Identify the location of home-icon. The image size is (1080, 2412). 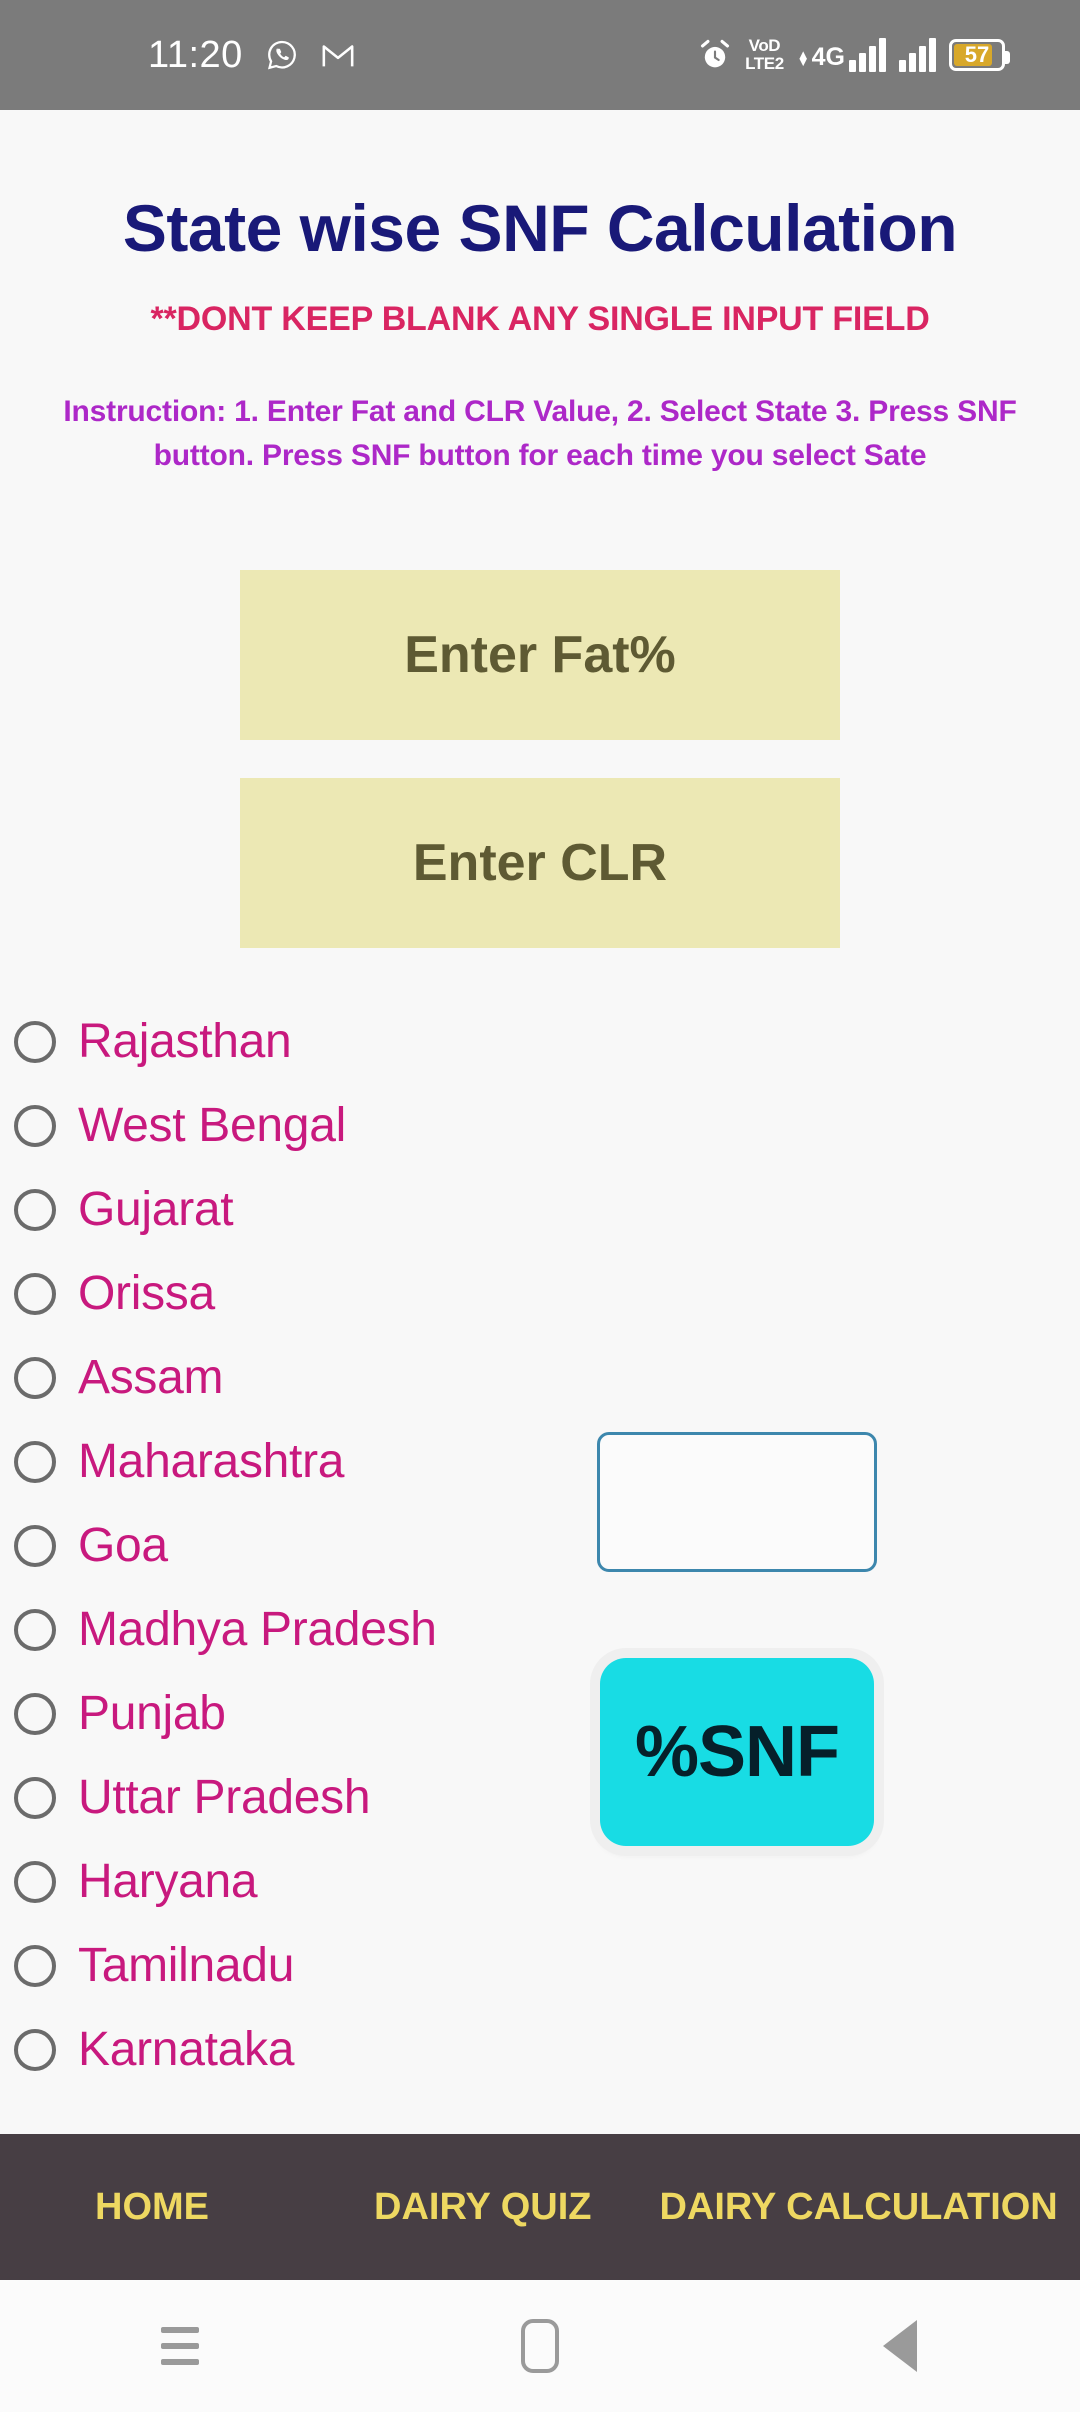
(540, 2346).